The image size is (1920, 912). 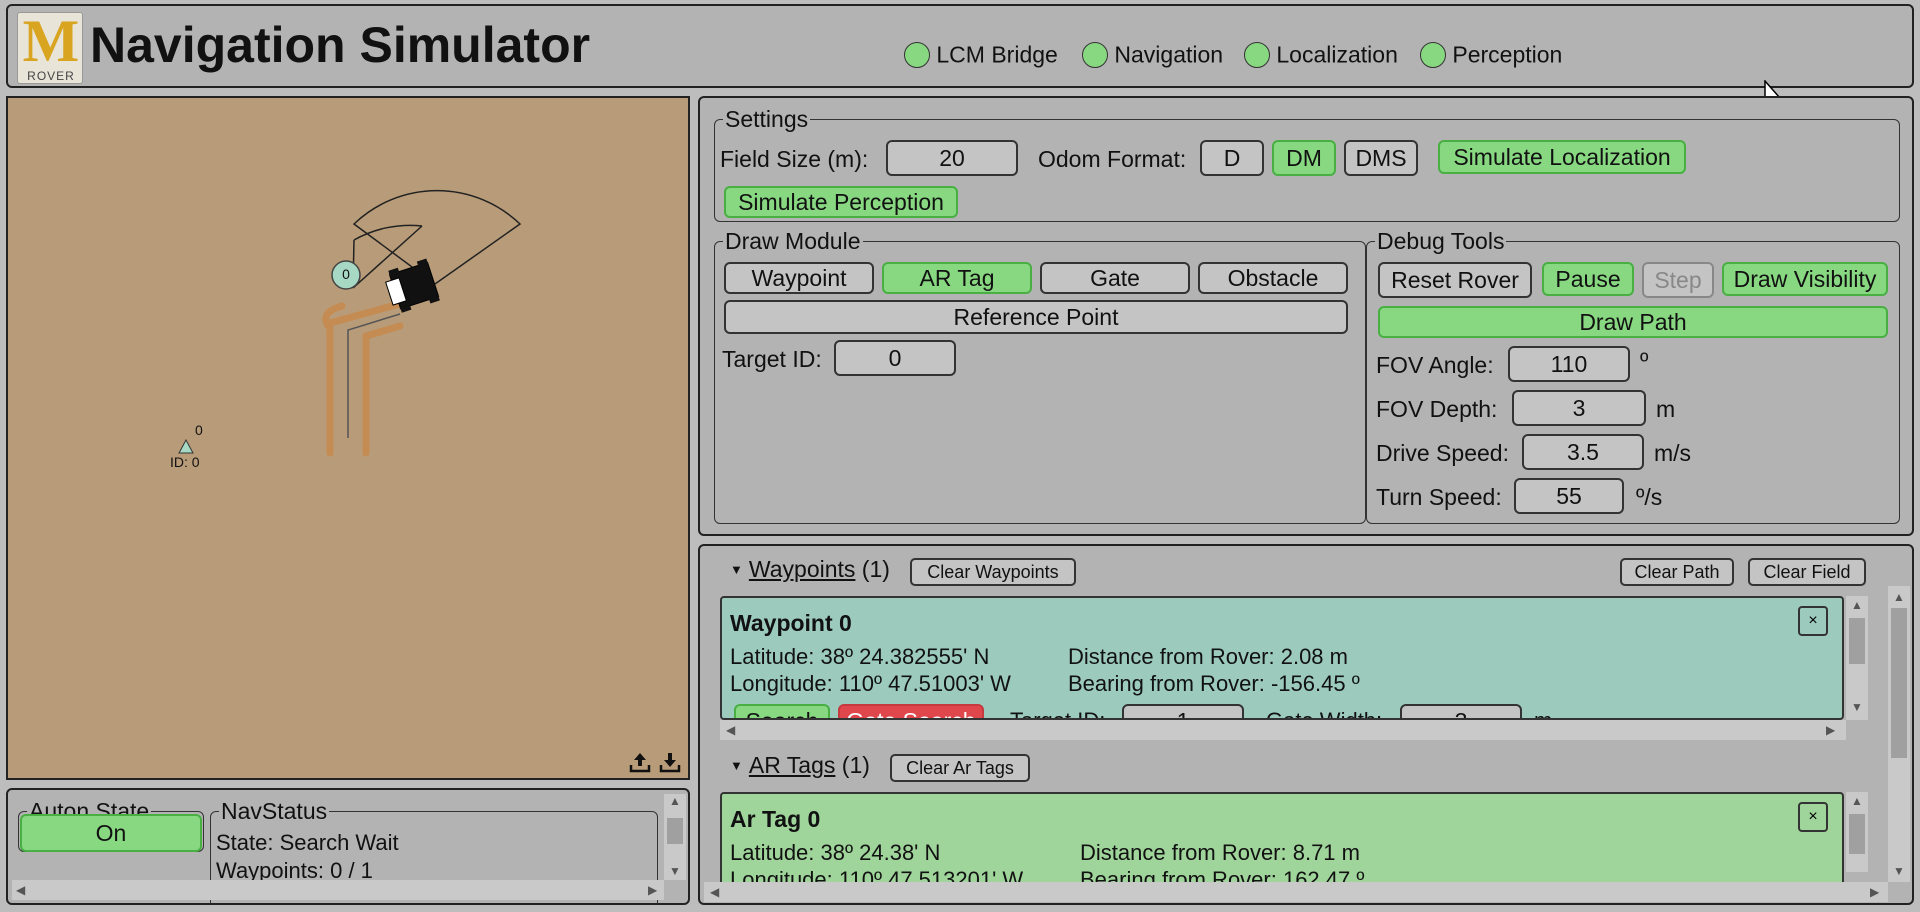 I want to click on odom-dm-button: DM, so click(x=1304, y=158).